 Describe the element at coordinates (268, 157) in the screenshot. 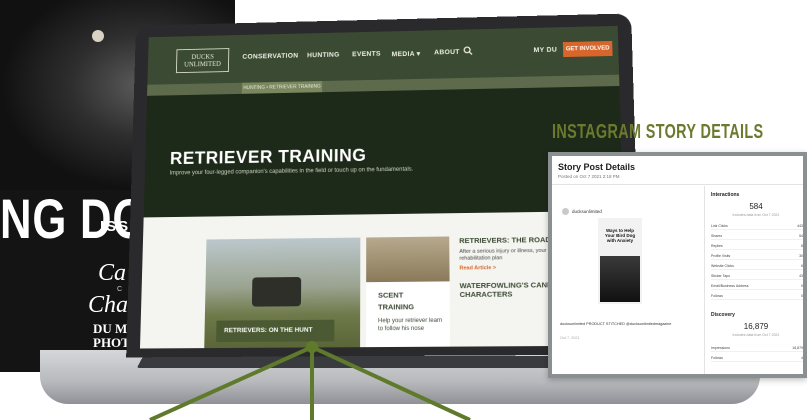

I see `hero-title: RETRIEVER TRAINING` at that location.